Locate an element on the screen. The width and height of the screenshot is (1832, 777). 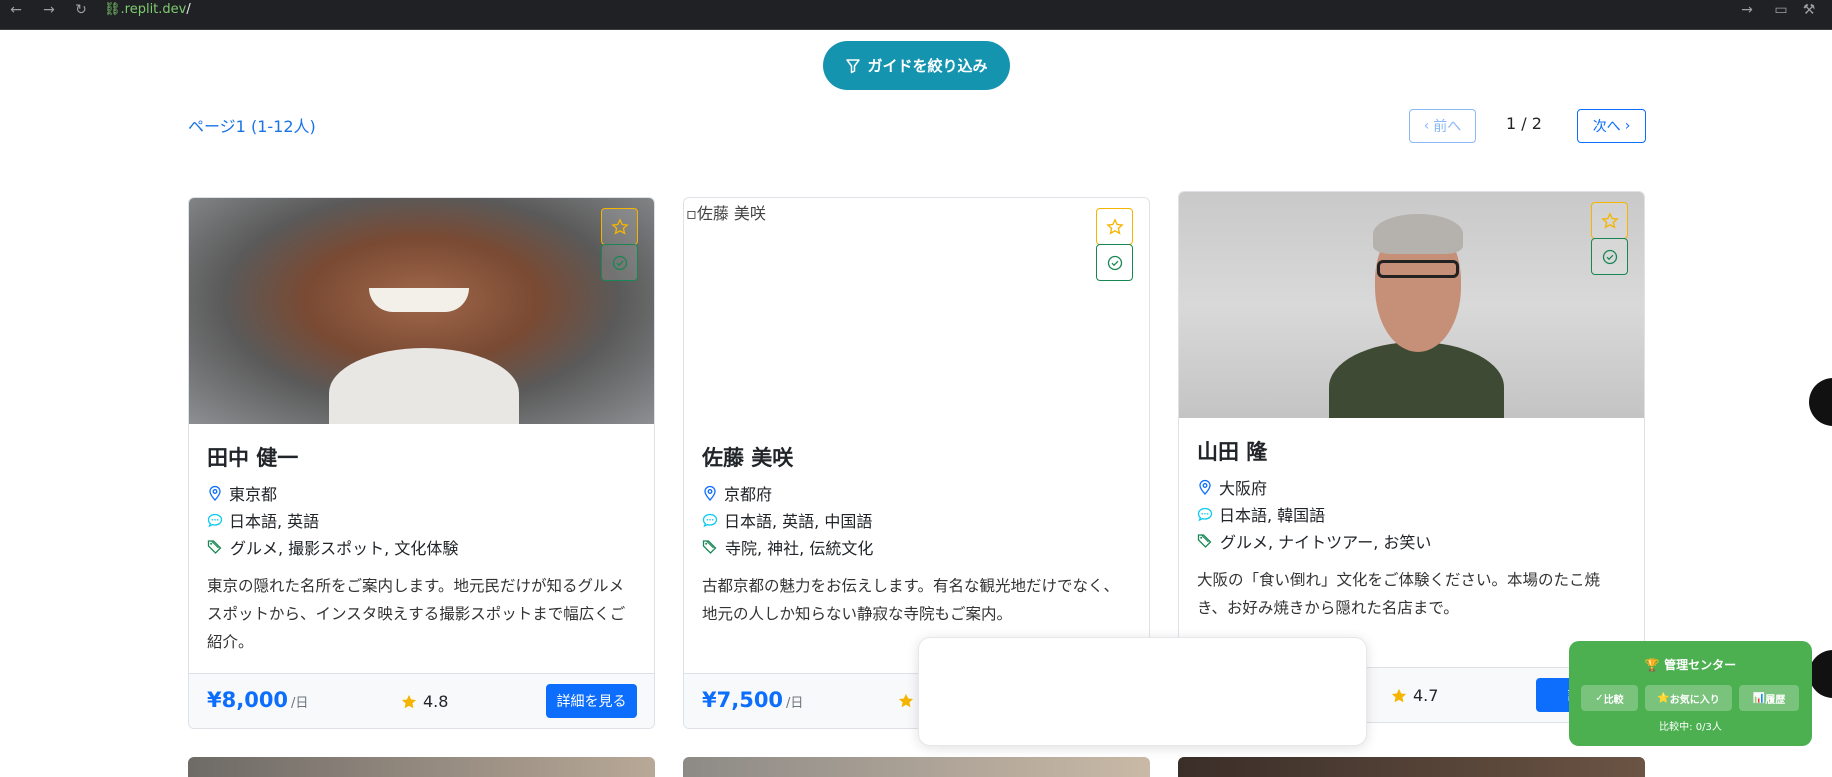
side-widget-lower is located at coordinates (1820, 674).